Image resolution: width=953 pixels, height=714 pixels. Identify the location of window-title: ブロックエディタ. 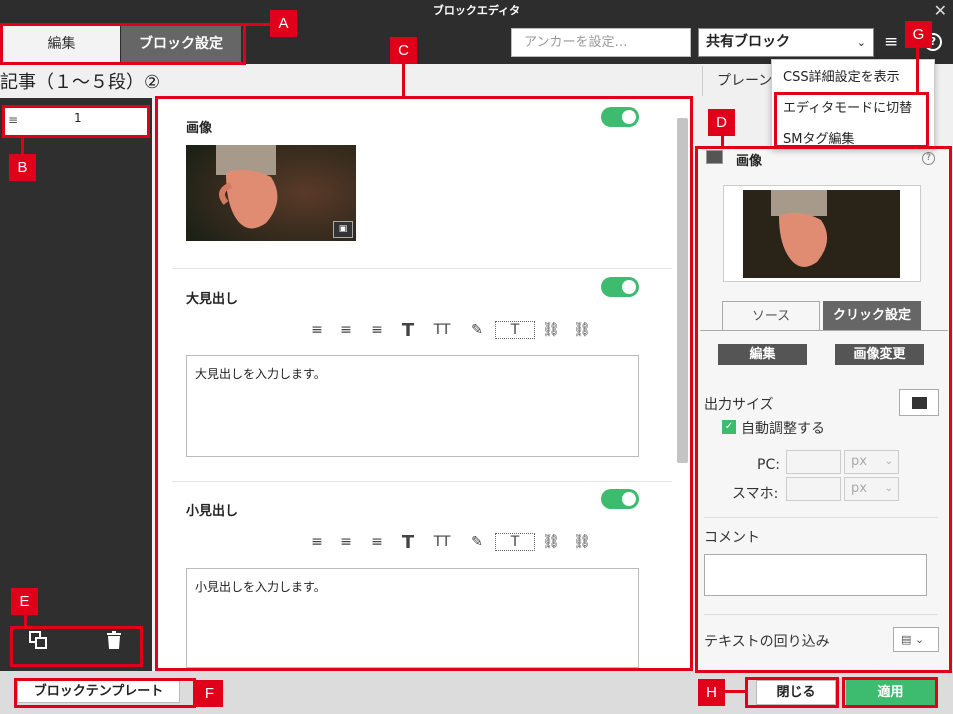
(476, 11).